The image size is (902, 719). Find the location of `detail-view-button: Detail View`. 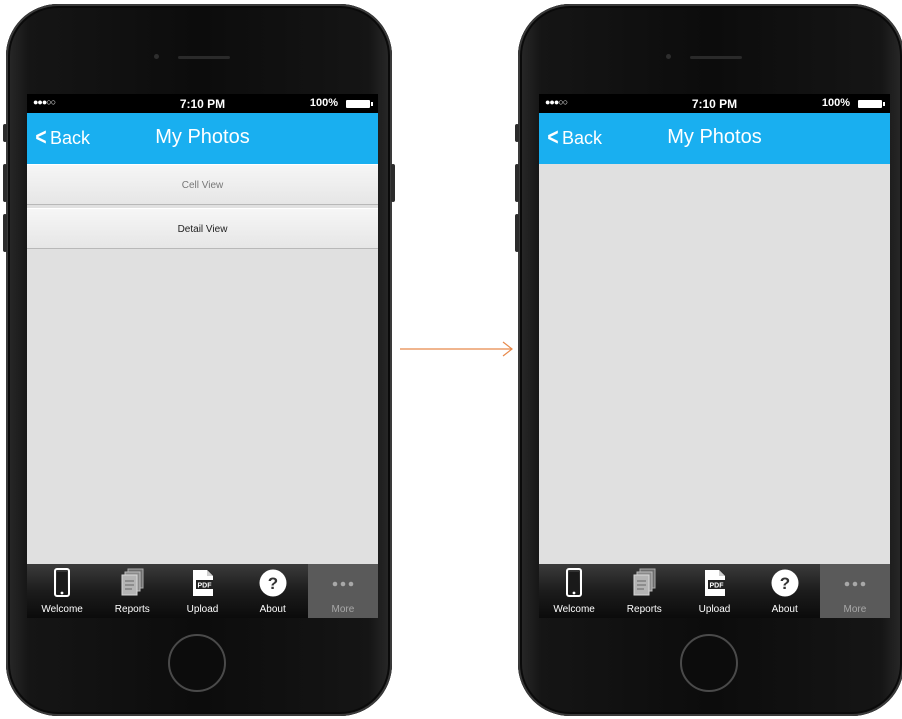

detail-view-button: Detail View is located at coordinates (202, 228).